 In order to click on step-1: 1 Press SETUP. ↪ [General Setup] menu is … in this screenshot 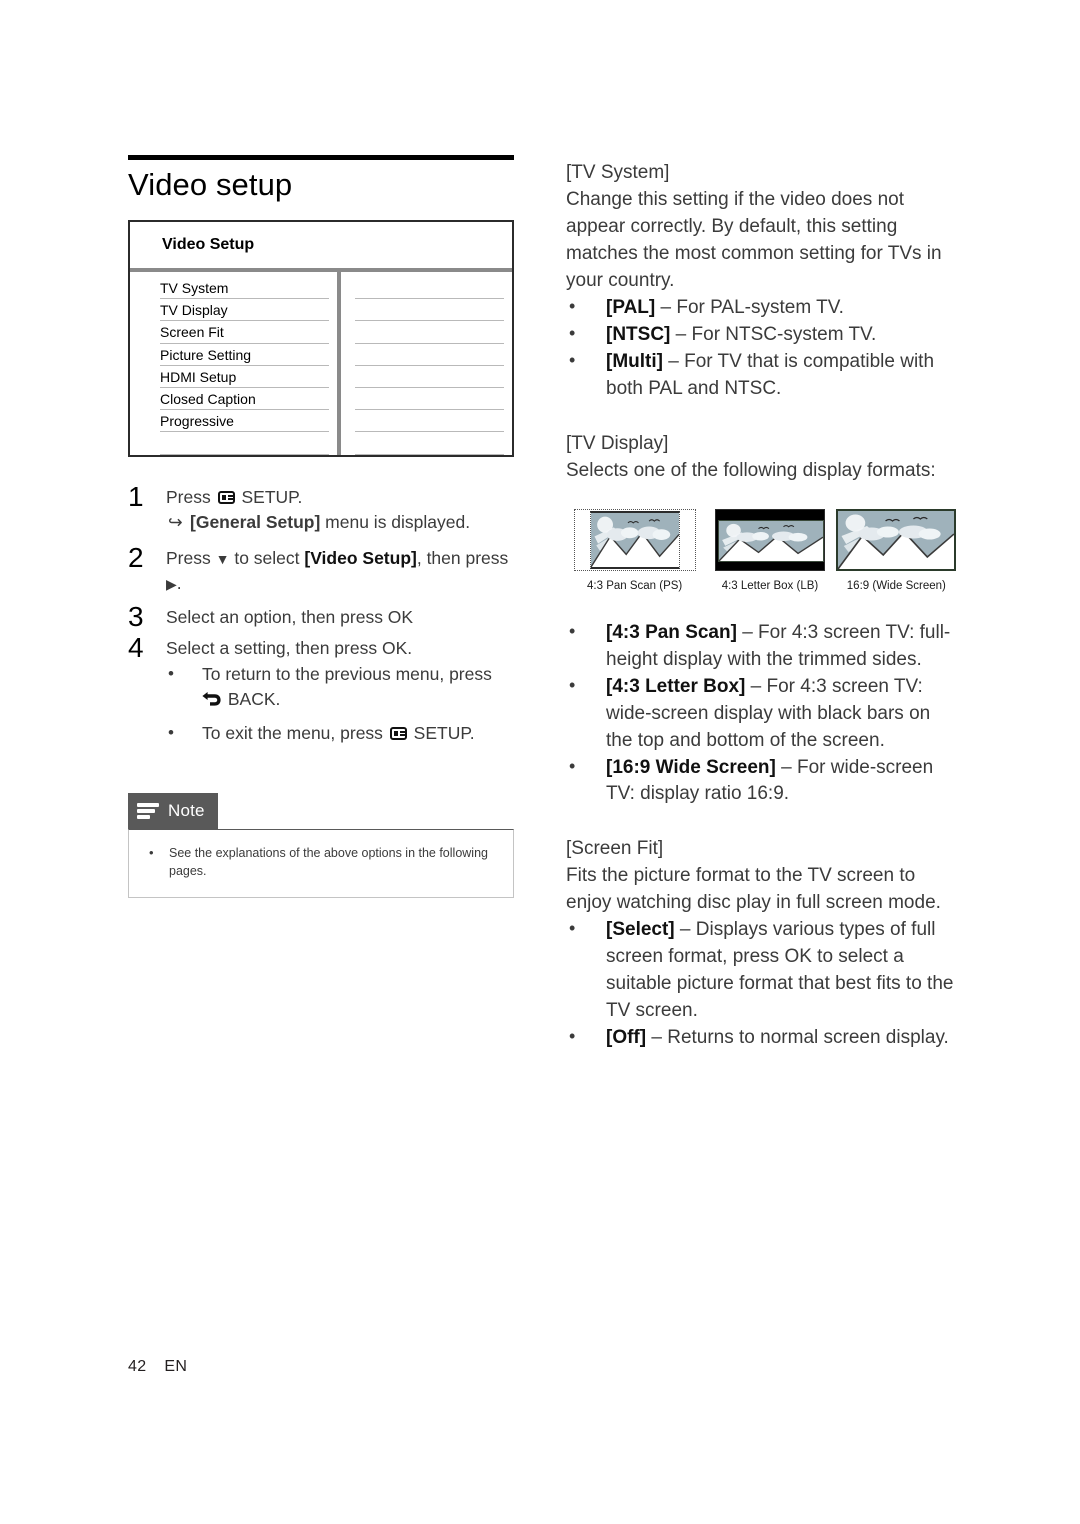, I will do `click(321, 508)`.